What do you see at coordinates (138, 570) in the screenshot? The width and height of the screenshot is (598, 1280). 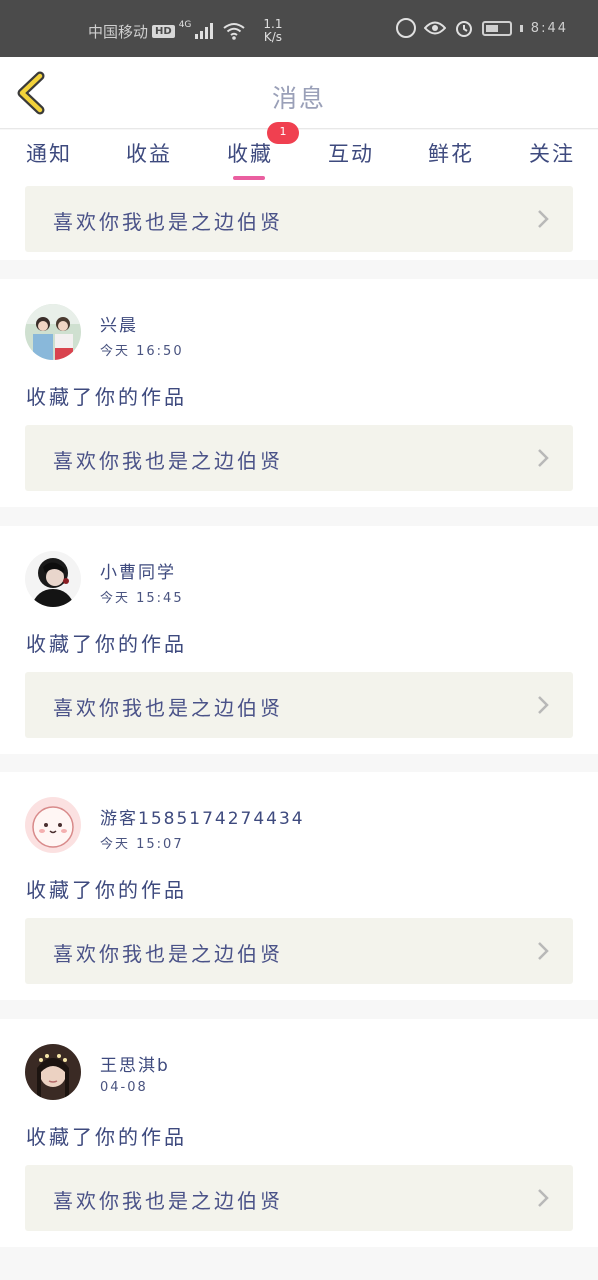 I see `user-name: 小曹同学` at bounding box center [138, 570].